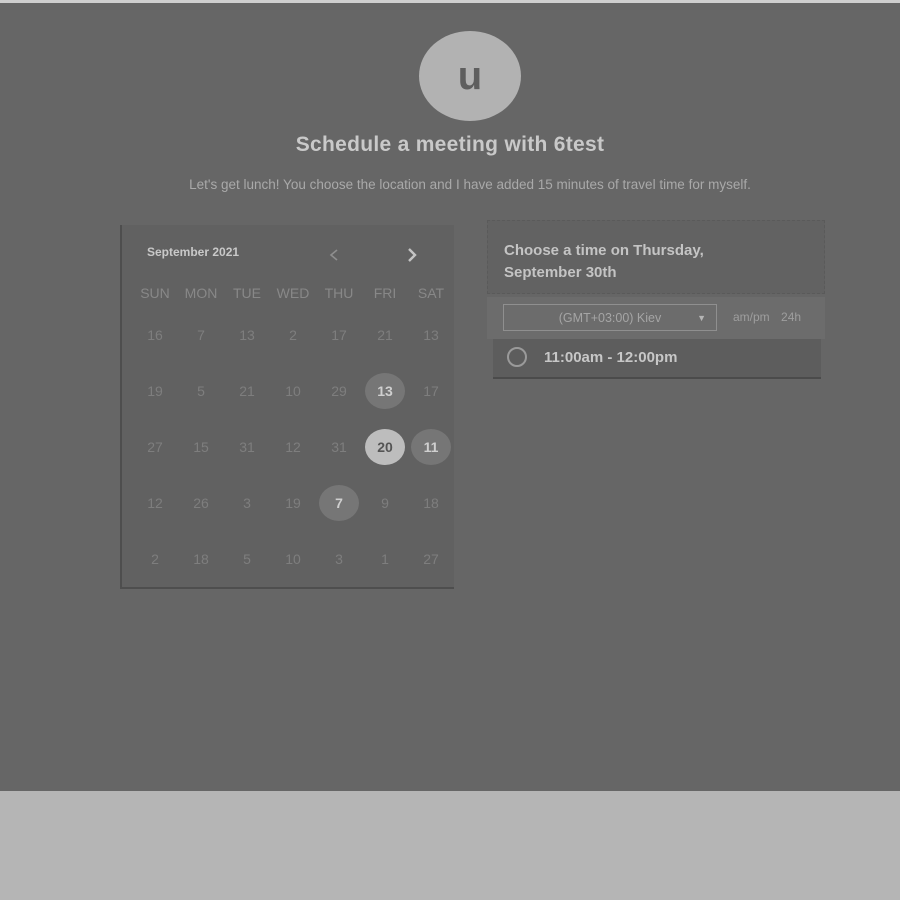 The width and height of the screenshot is (900, 900). I want to click on calendar-day: 26, so click(201, 503).